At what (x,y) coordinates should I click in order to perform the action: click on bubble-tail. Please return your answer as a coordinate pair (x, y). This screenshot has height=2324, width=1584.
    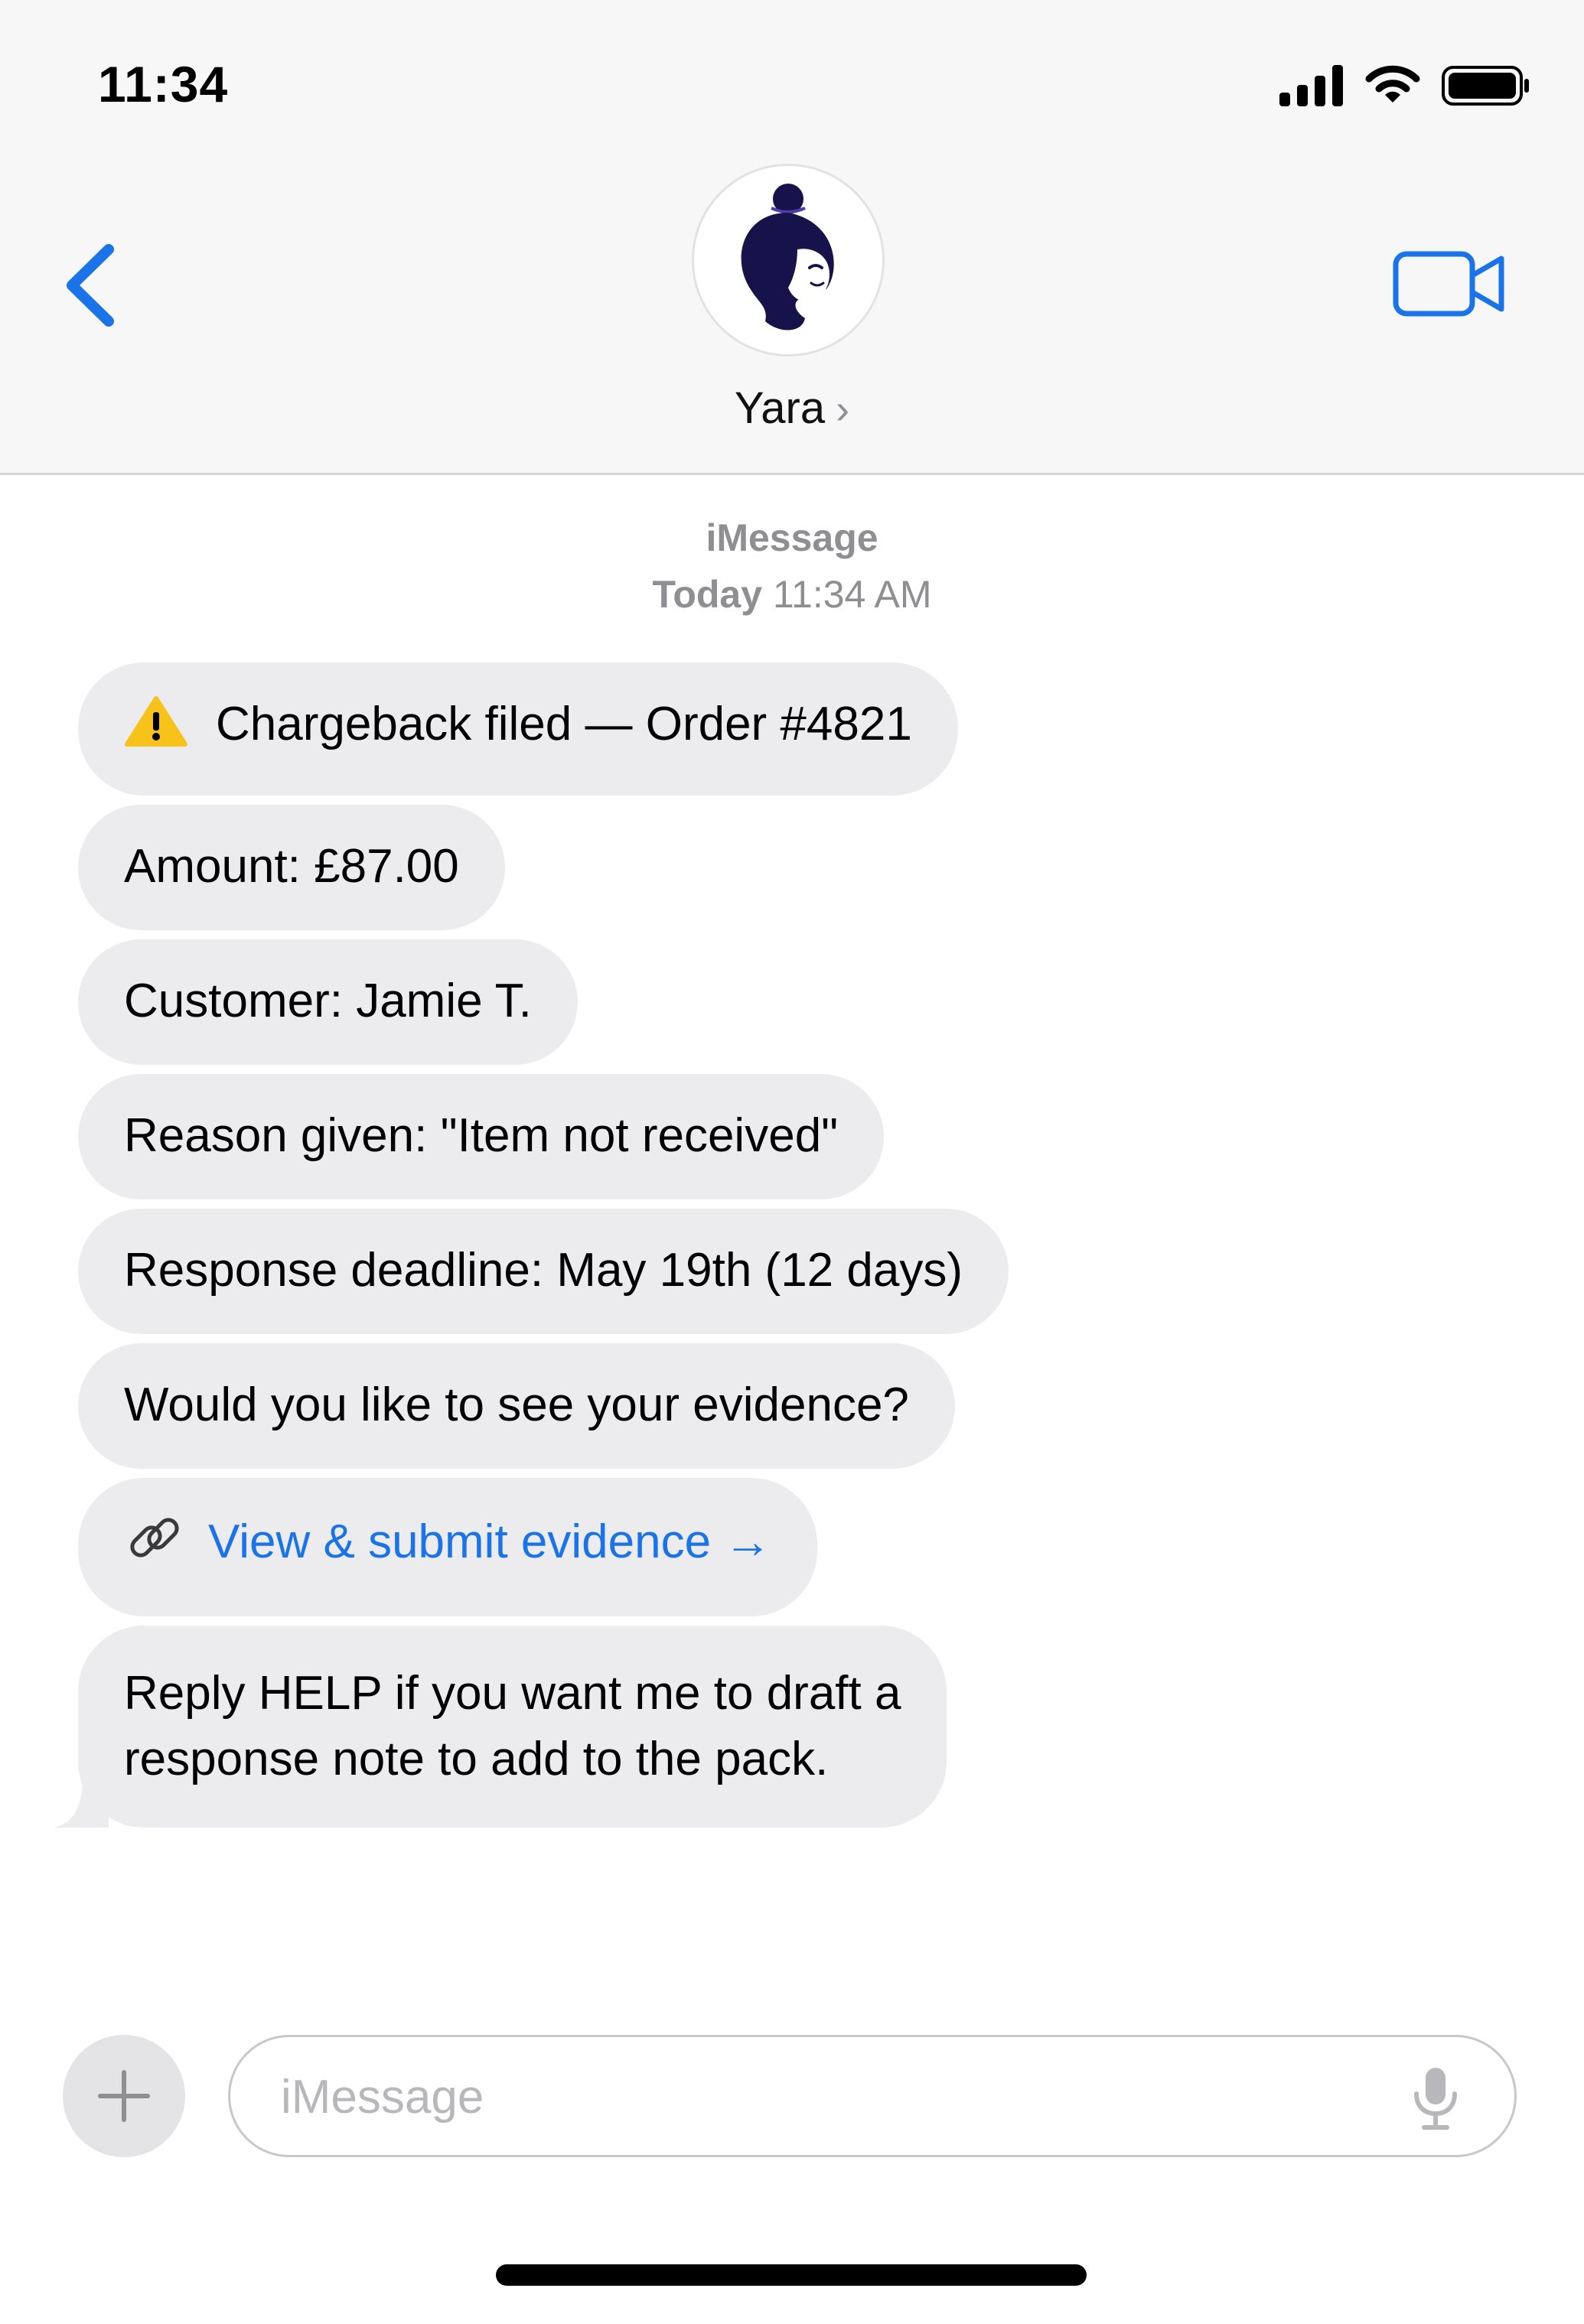
    Looking at the image, I should click on (82, 1805).